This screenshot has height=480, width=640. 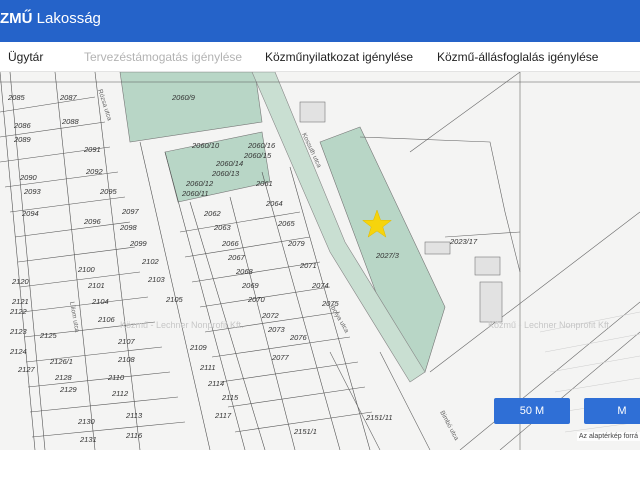 I want to click on scale-m-button: M, so click(x=612, y=411).